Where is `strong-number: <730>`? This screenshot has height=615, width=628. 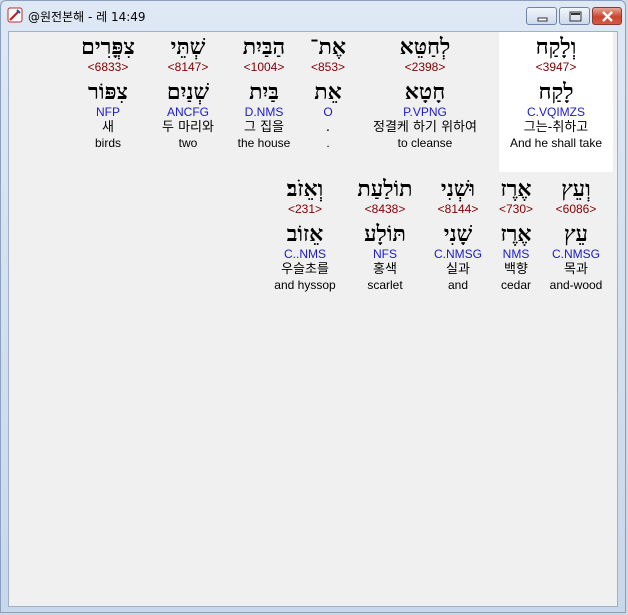
strong-number: <730> is located at coordinates (516, 209).